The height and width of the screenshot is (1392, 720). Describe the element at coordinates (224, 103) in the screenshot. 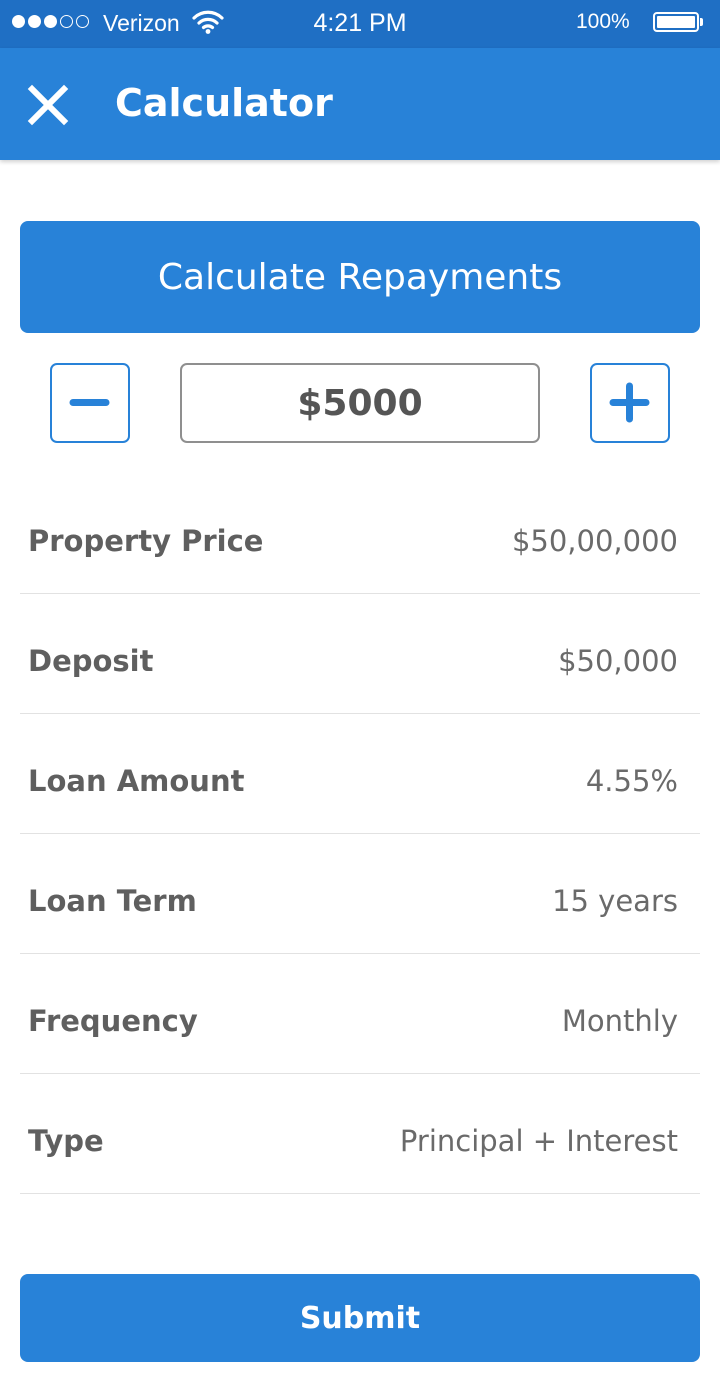

I see `page-title: Calculator` at that location.